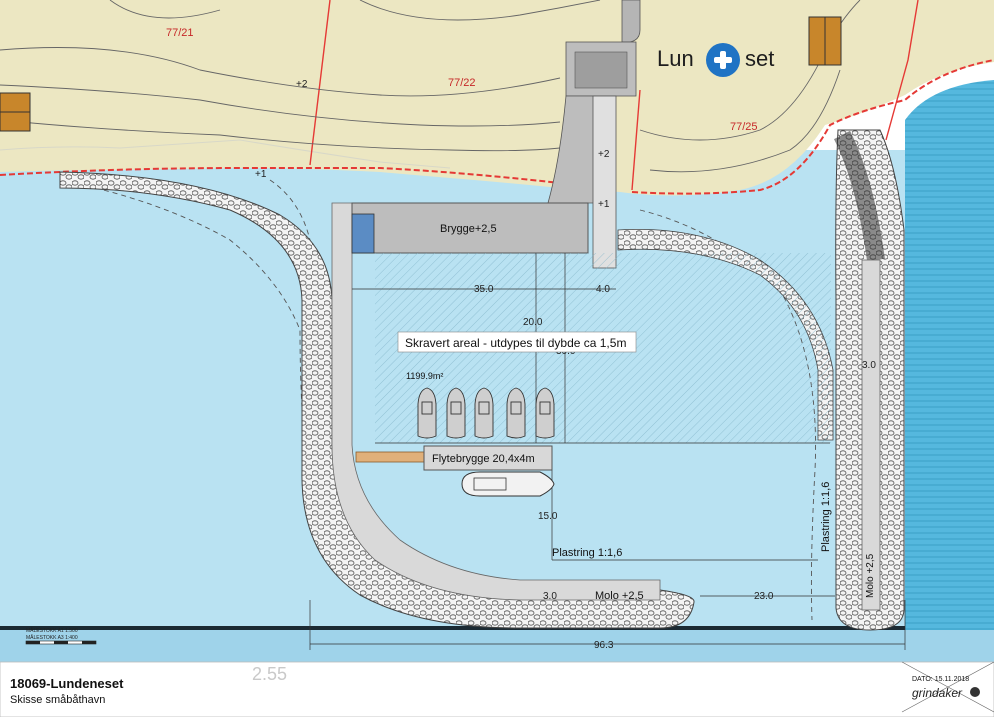 This screenshot has height=717, width=994. Describe the element at coordinates (424, 376) in the screenshot. I see `area-label: 1199.9m²` at that location.